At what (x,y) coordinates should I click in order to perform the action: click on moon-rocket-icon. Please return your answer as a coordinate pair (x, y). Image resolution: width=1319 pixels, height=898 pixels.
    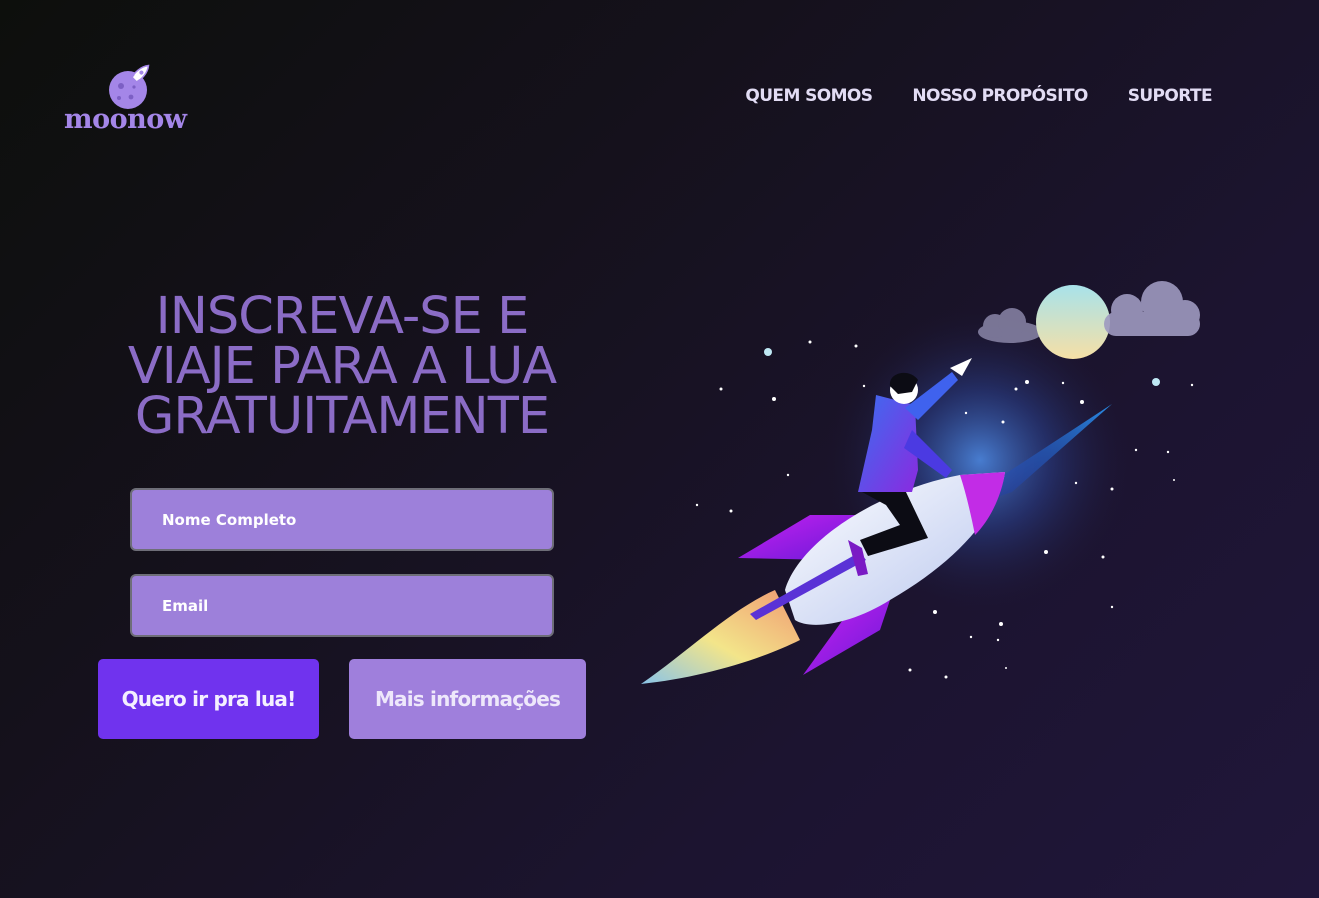
    Looking at the image, I should click on (129, 86).